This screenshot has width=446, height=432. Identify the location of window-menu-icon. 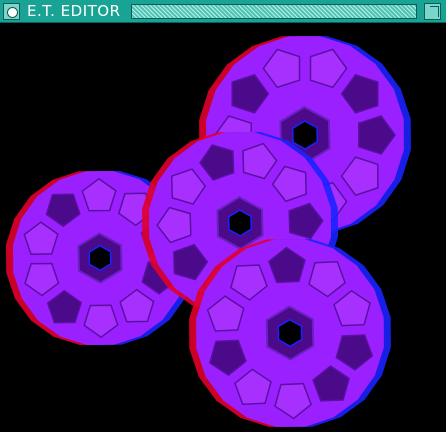
(11, 11).